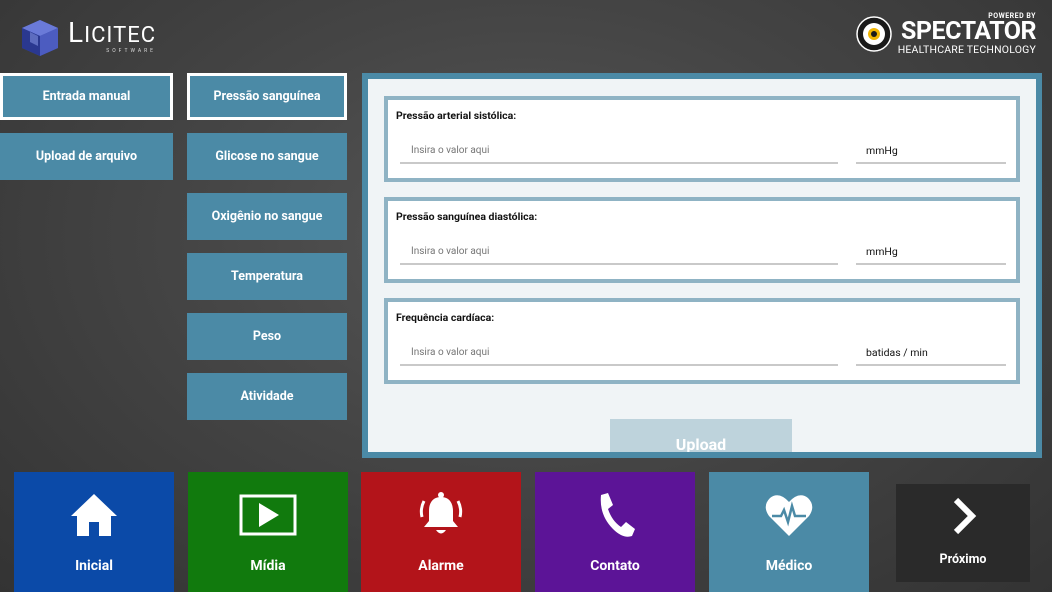 The height and width of the screenshot is (592, 1052). What do you see at coordinates (931, 353) in the screenshot?
I see `heart-rate-unit: batidas / min` at bounding box center [931, 353].